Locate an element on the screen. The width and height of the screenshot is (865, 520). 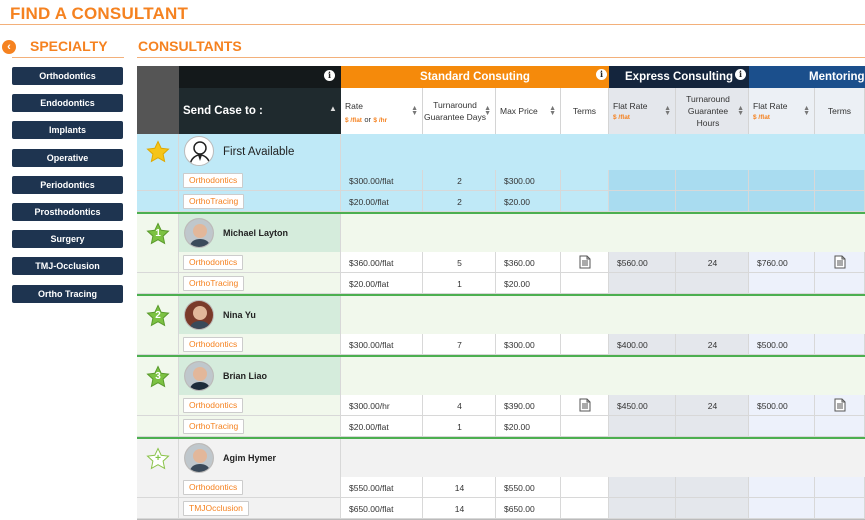
consultant-row: First Available is located at coordinates (501, 152).